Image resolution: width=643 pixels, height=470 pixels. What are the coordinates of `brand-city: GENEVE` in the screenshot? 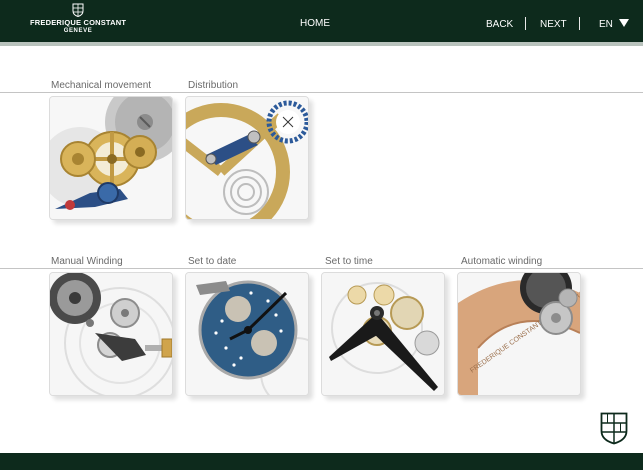 It's located at (78, 31).